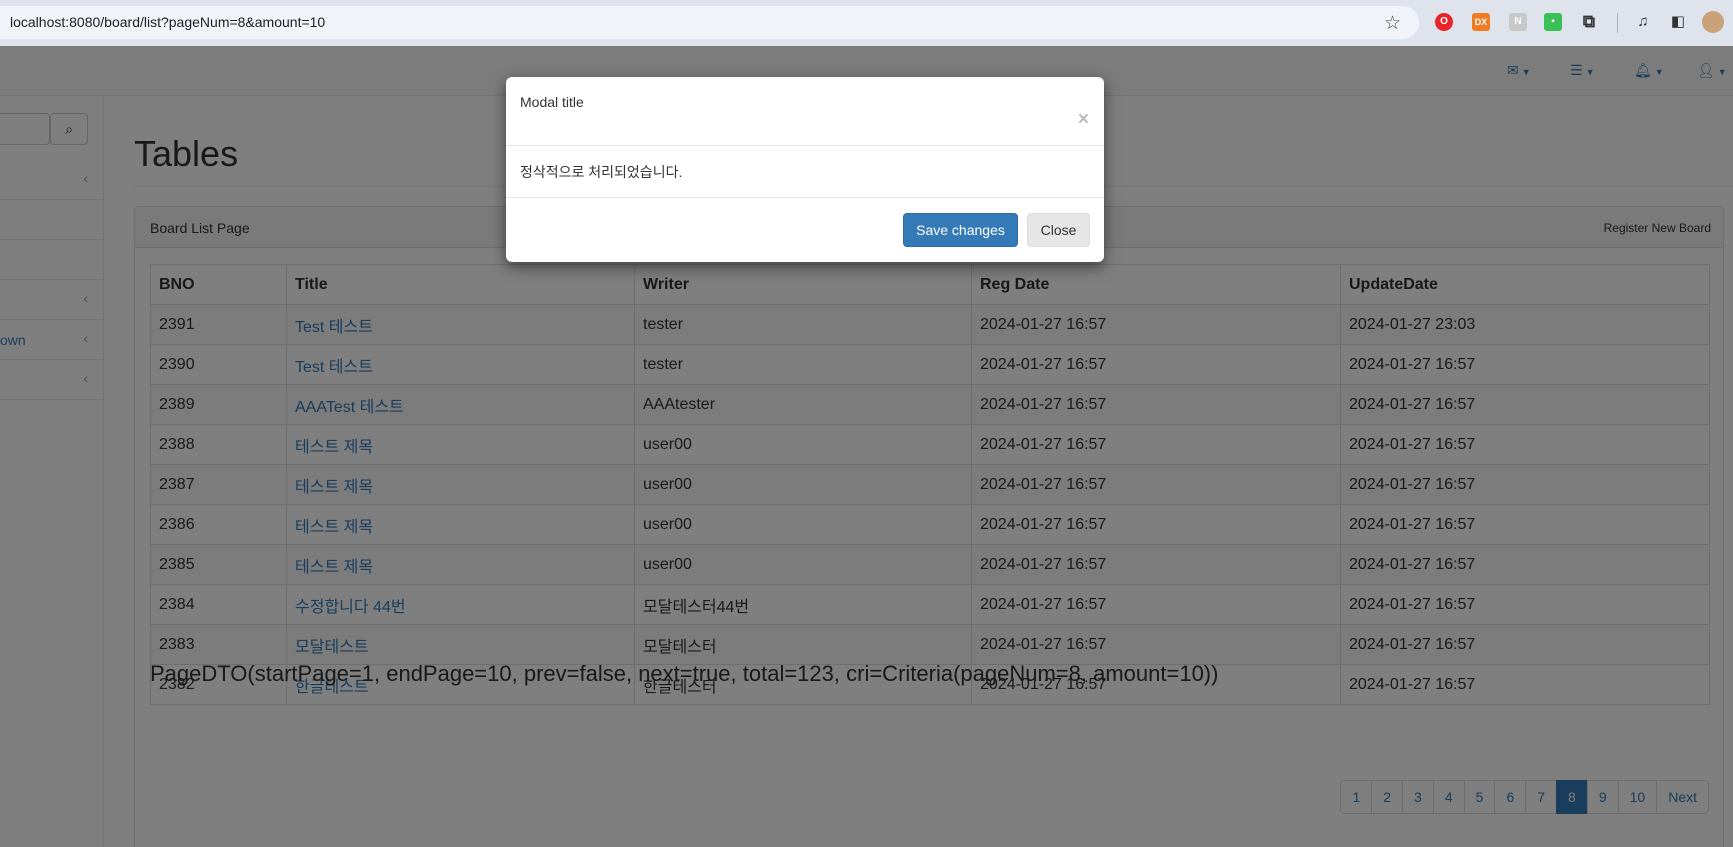 The image size is (1733, 847). I want to click on media-icon: ♫, so click(1643, 22).